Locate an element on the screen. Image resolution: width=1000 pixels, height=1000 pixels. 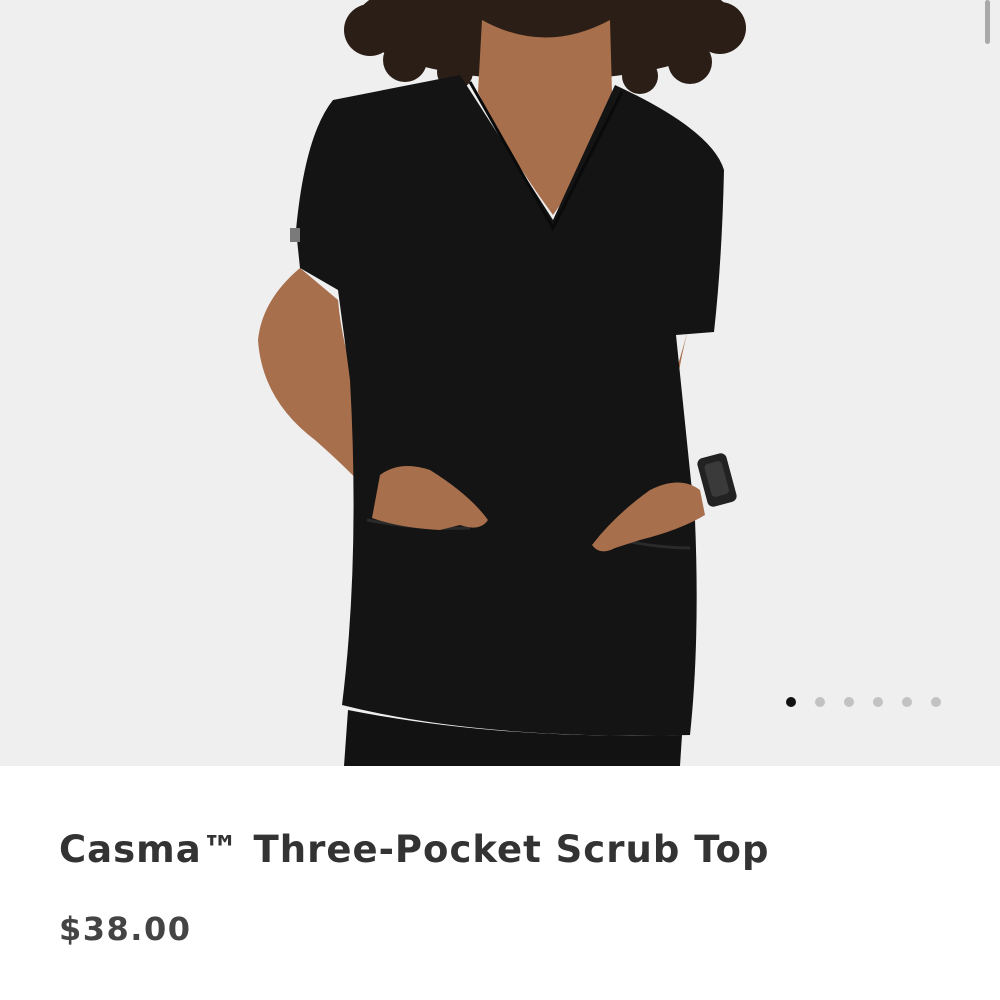
sleeve-tab is located at coordinates (295, 235).